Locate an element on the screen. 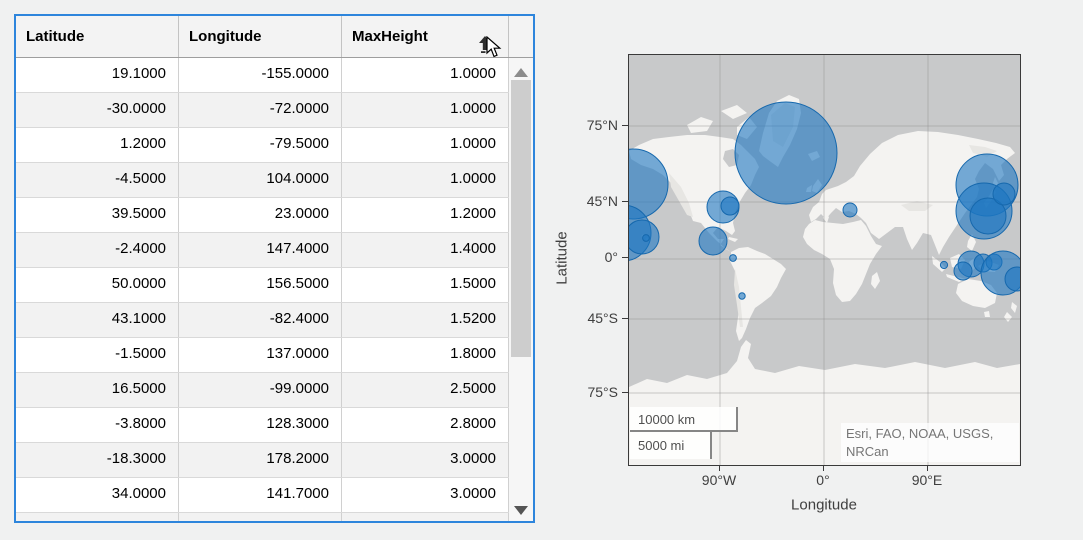 This screenshot has height=540, width=1083. table-cell: -79.5000 is located at coordinates (260, 145).